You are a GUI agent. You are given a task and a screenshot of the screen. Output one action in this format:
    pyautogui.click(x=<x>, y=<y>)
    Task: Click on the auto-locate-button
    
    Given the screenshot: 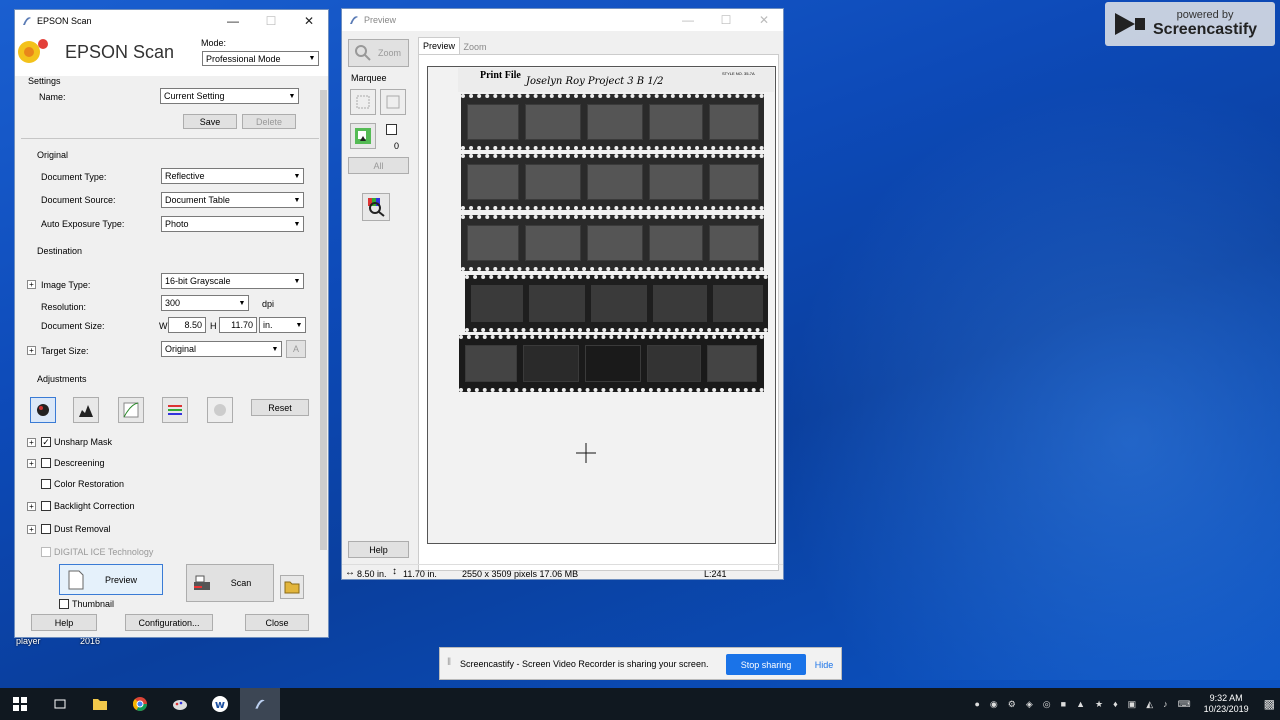 What is the action you would take?
    pyautogui.click(x=363, y=136)
    